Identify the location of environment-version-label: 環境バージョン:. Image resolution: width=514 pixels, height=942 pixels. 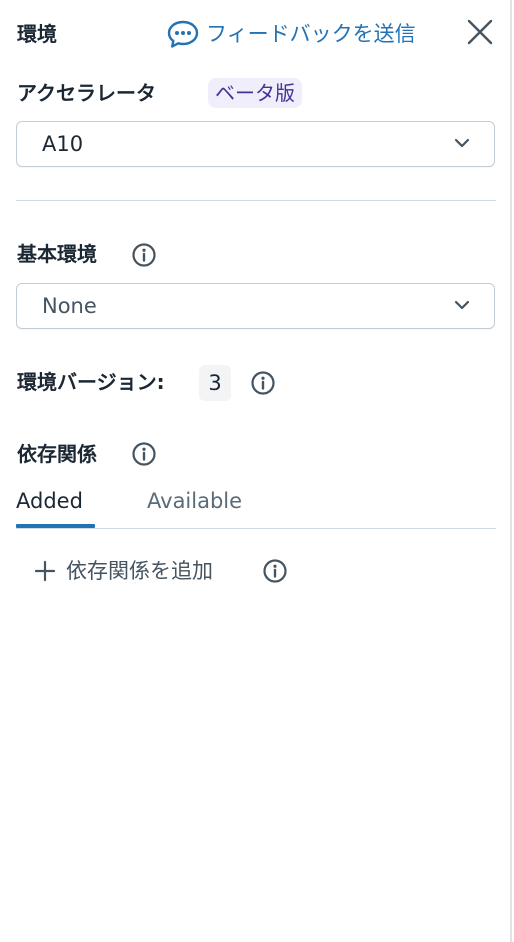
(91, 382).